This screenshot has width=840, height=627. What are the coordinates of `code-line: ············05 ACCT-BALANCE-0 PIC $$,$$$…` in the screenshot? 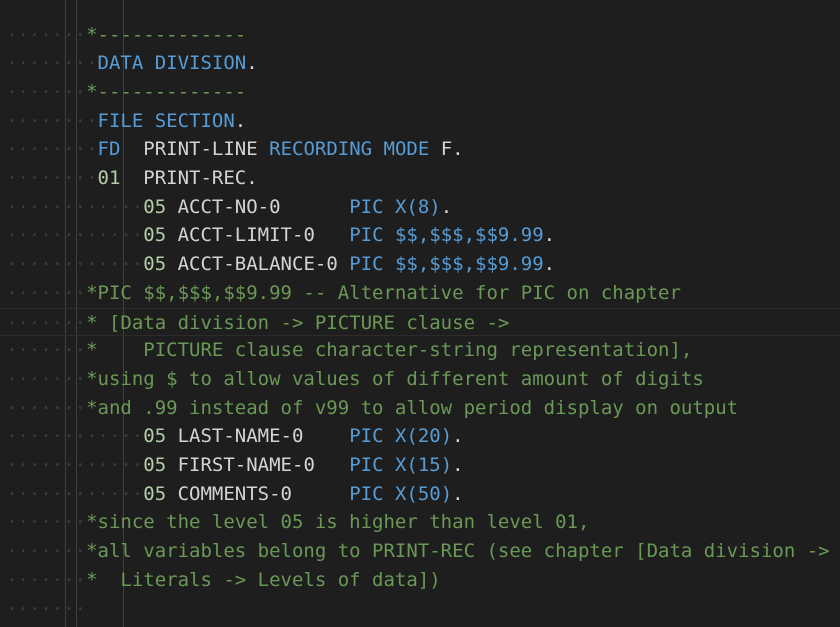 It's located at (420, 264).